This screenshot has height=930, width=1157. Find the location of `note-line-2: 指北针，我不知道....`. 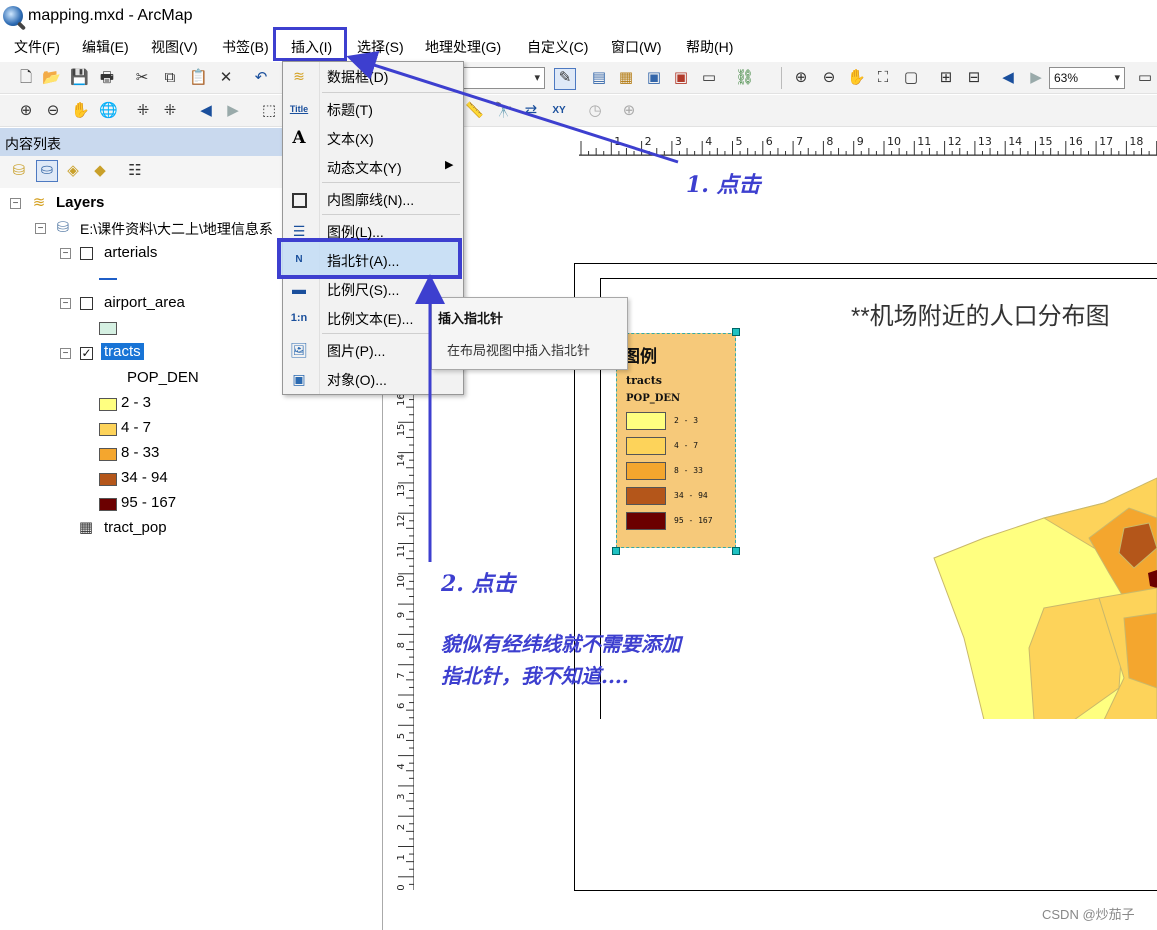

note-line-2: 指北针，我不知道.... is located at coordinates (535, 676).